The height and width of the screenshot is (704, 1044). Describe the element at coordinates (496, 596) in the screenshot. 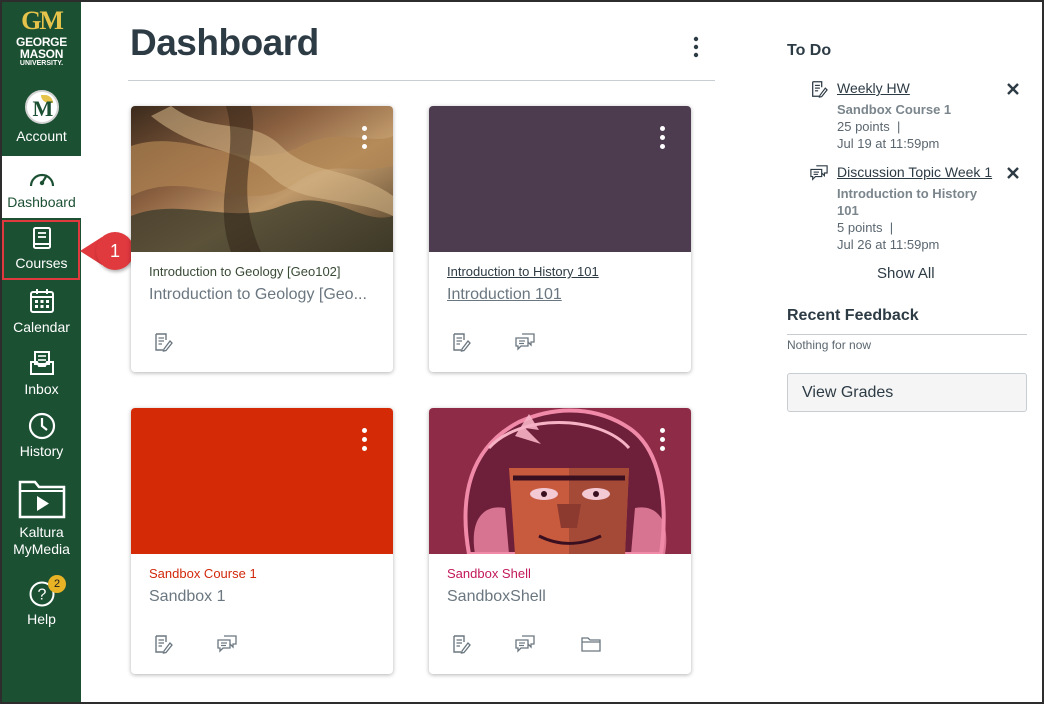

I see `card-subtitle: SandboxShell` at that location.